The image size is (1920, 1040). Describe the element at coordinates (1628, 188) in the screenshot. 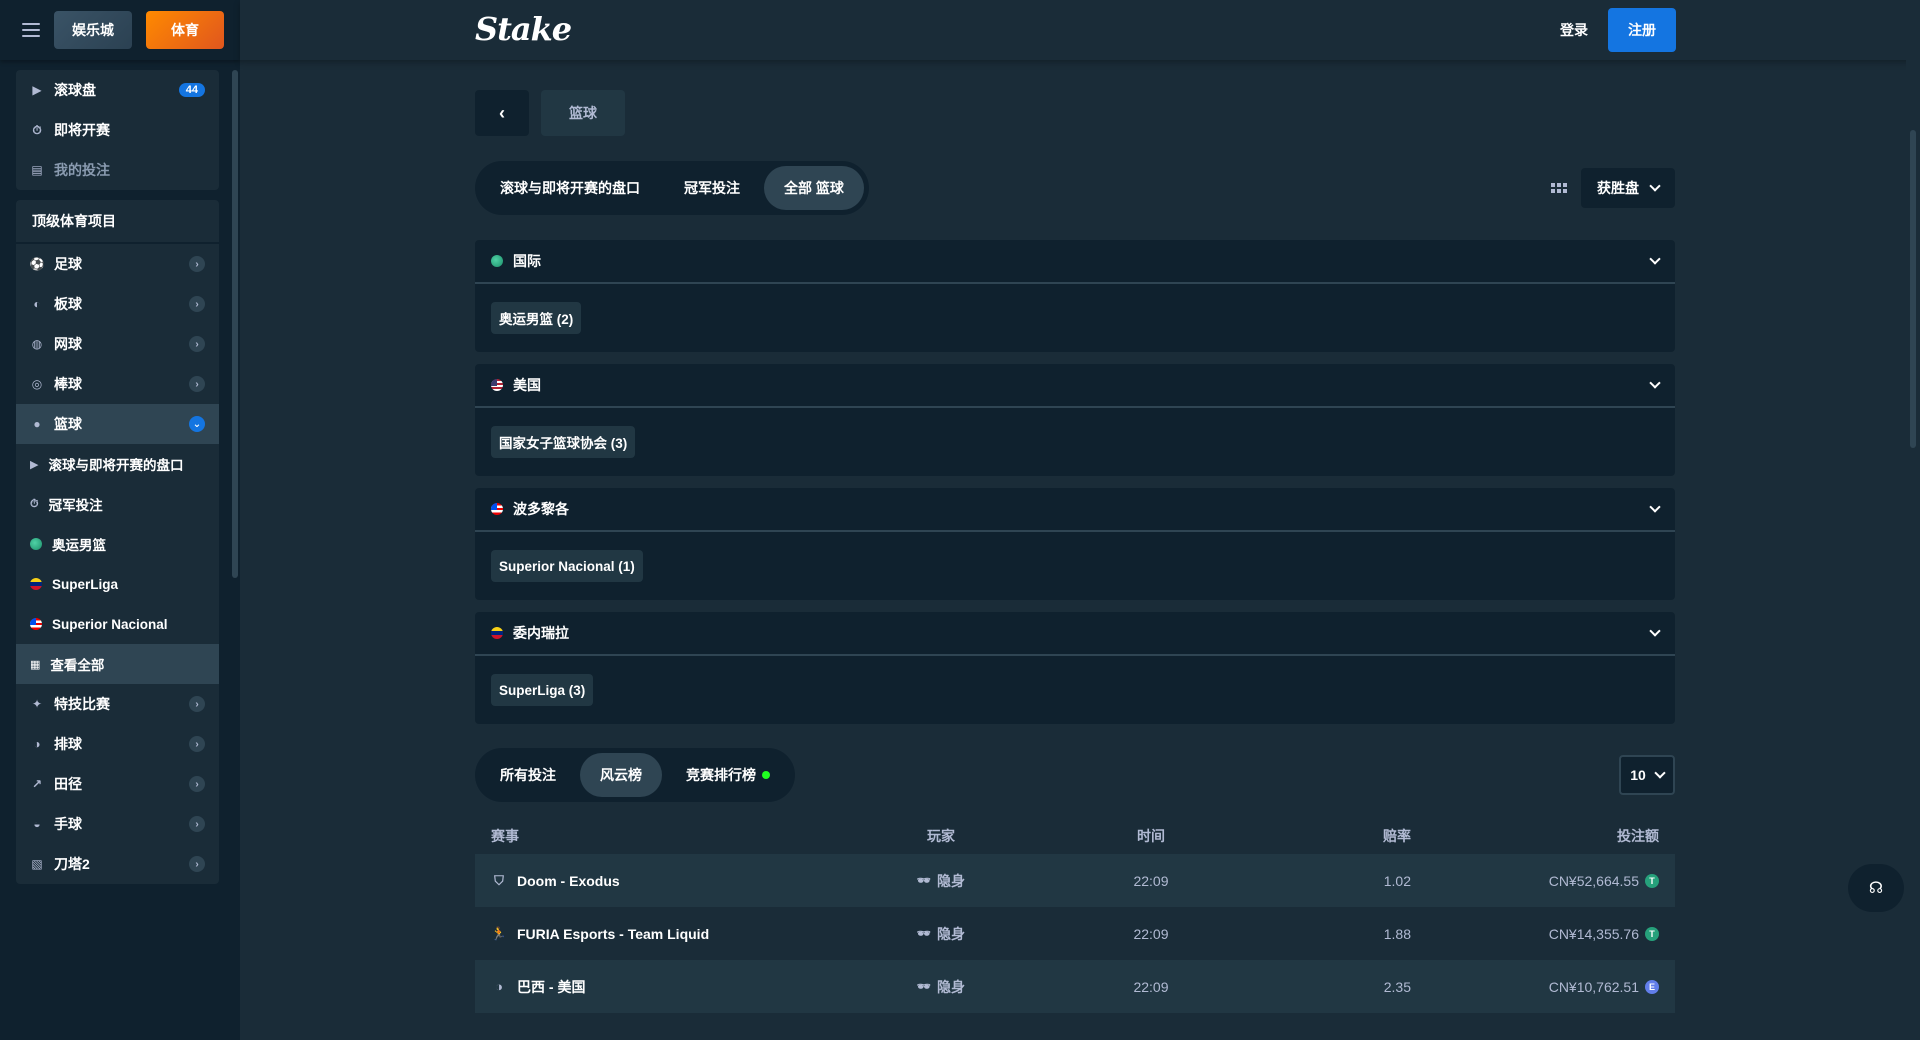

I see `market-type-select: 获胜盘` at that location.